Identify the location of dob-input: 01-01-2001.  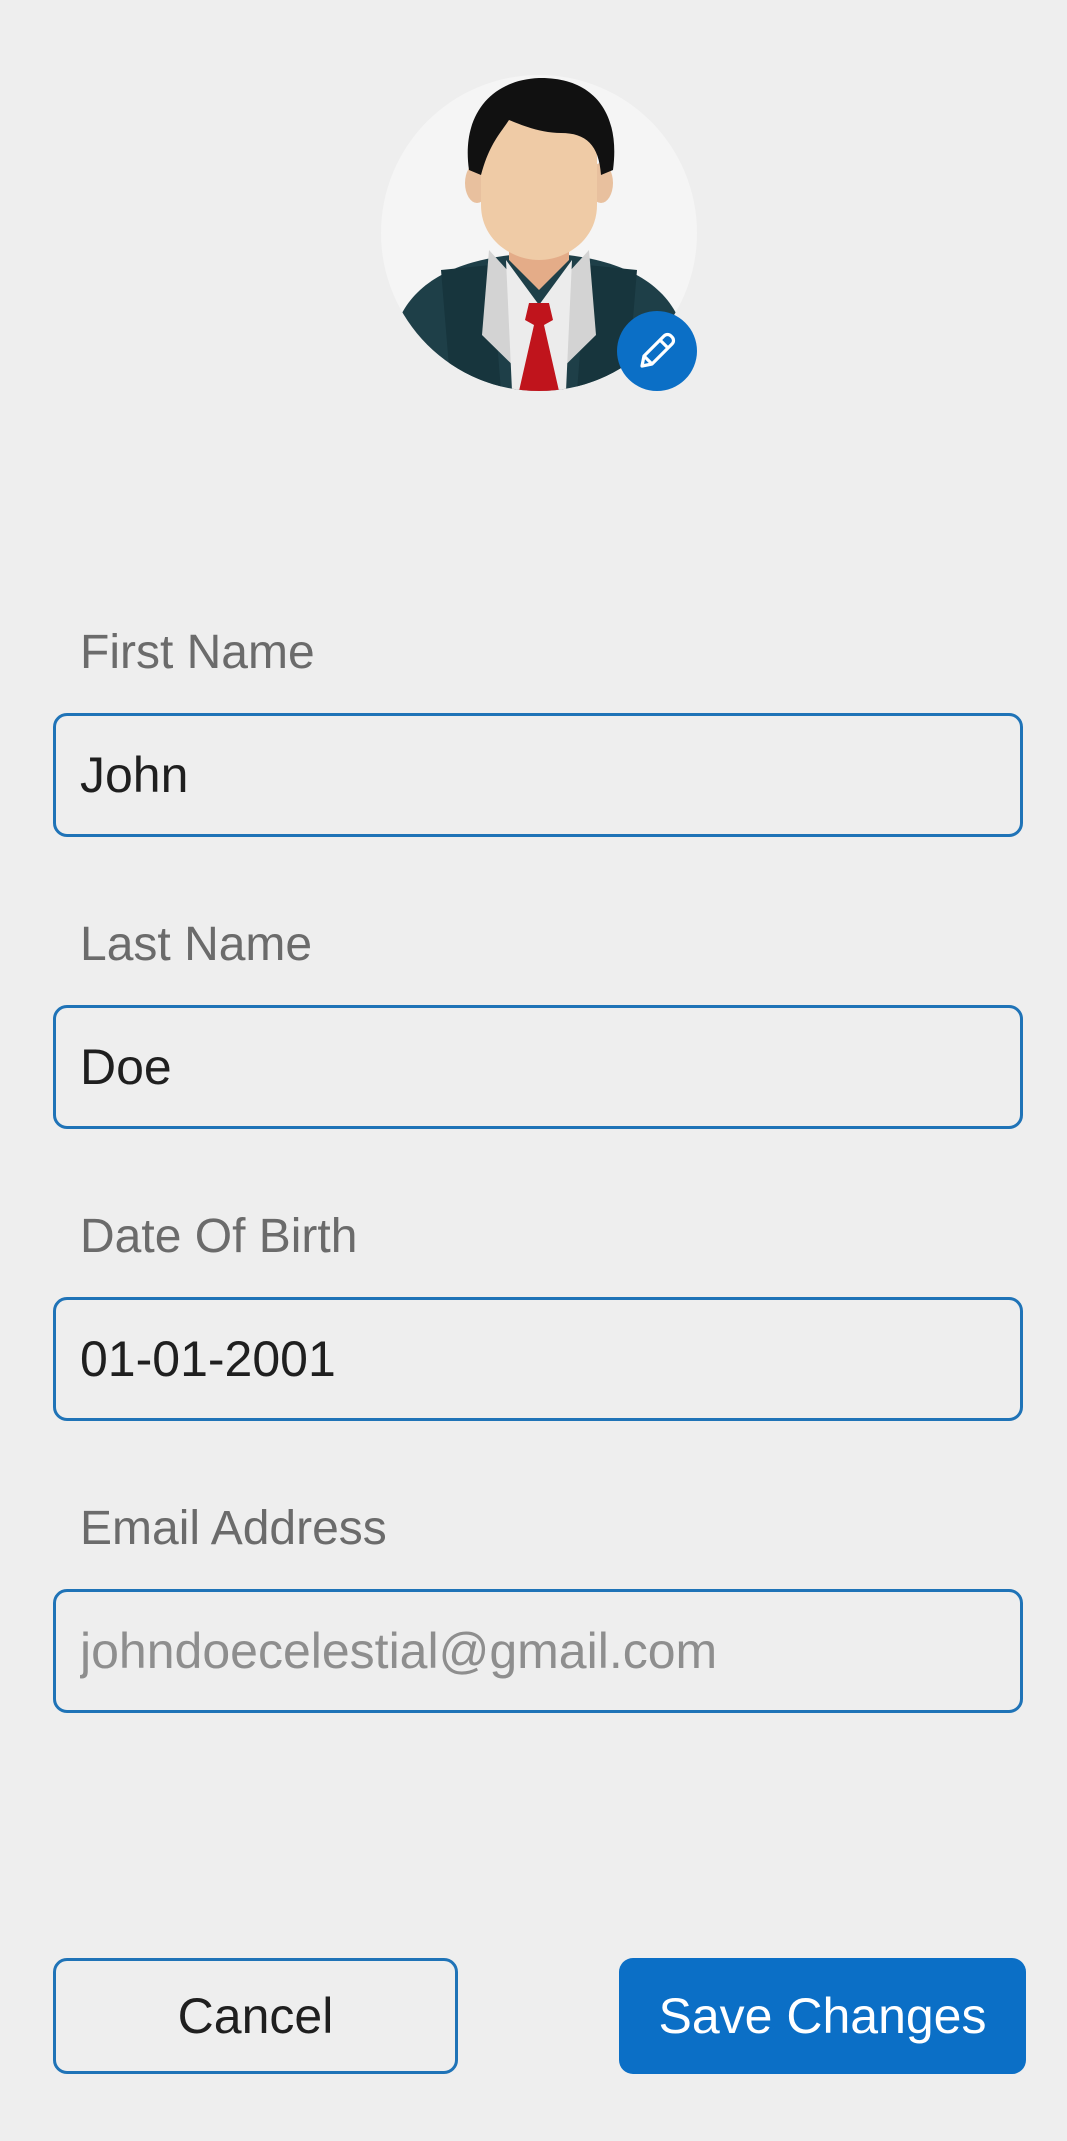
(540, 1359).